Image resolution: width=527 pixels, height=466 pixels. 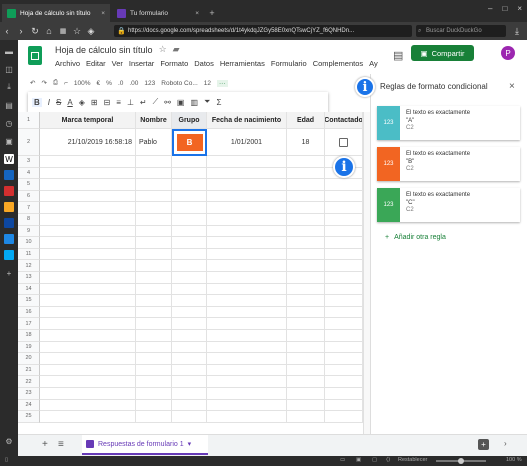 I want to click on add-panel-icon: +, so click(x=9, y=273).